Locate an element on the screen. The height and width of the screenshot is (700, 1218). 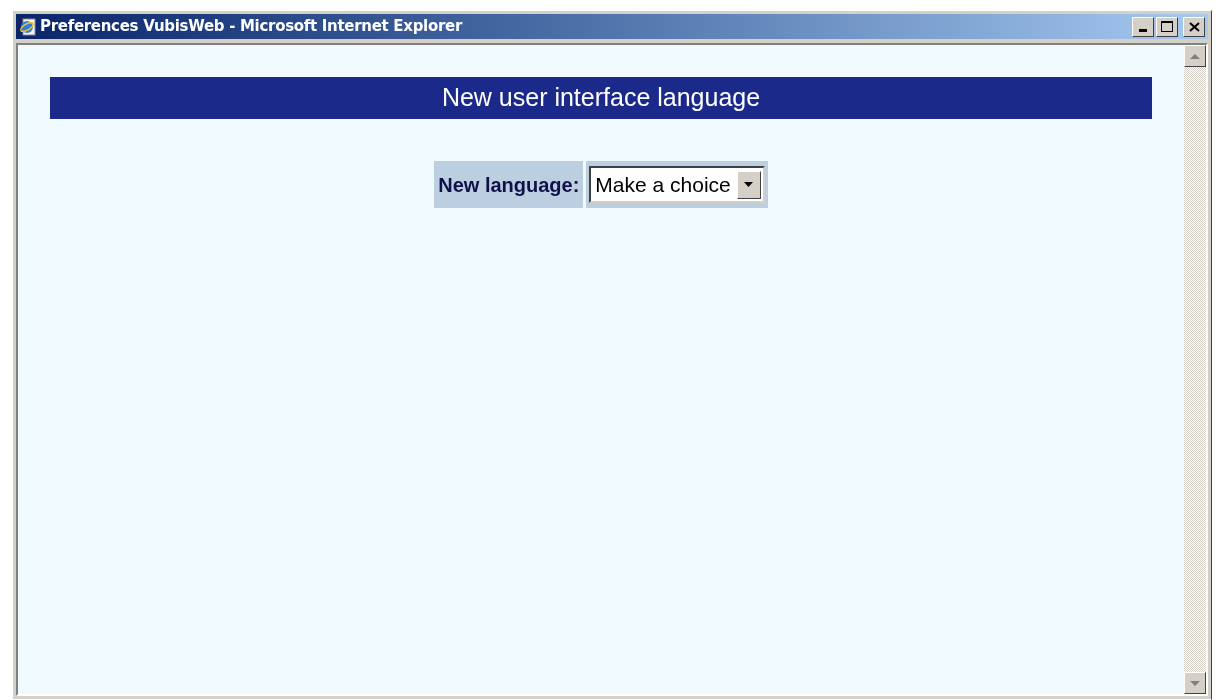
caret-icon is located at coordinates (749, 184).